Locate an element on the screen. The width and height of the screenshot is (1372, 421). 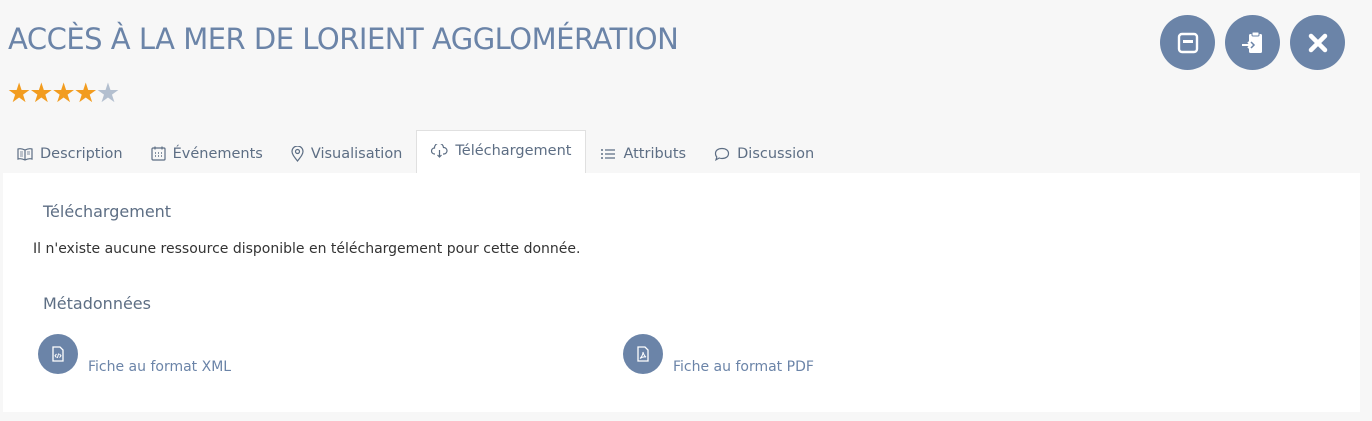
tab-label: Discussion is located at coordinates (776, 153).